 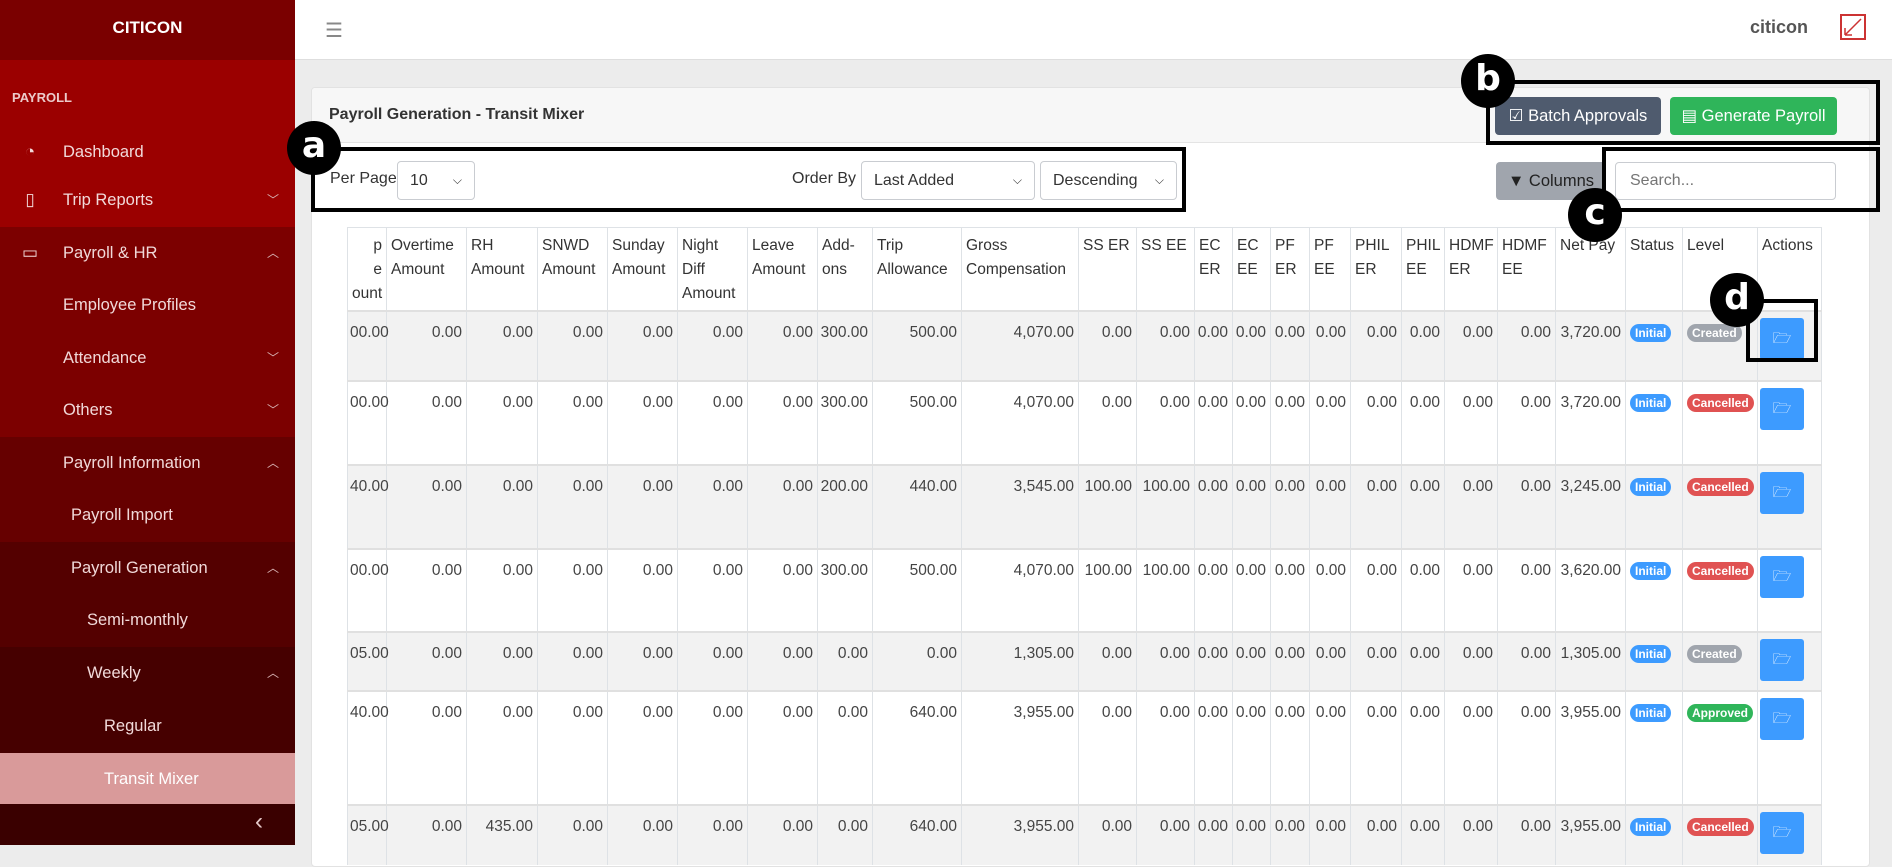 I want to click on sidebar-item-transit-mixer: Transit Mixer, so click(x=147, y=779).